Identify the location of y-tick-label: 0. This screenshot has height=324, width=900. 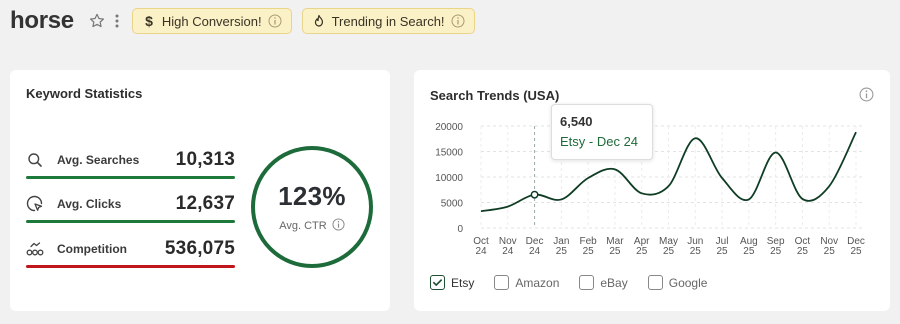
(460, 229).